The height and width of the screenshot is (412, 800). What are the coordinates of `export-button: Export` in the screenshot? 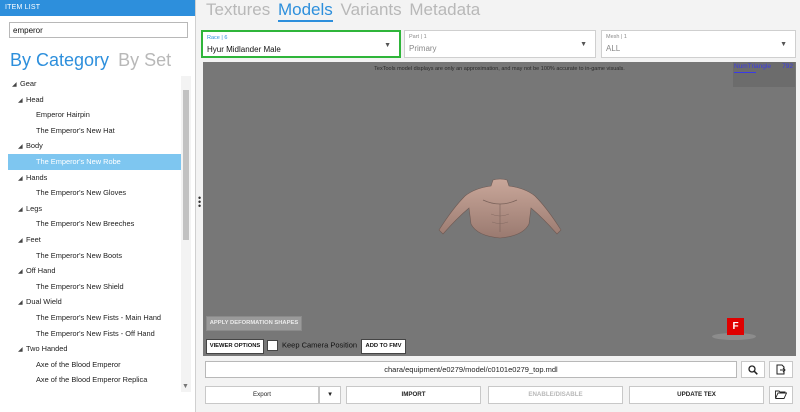 It's located at (262, 395).